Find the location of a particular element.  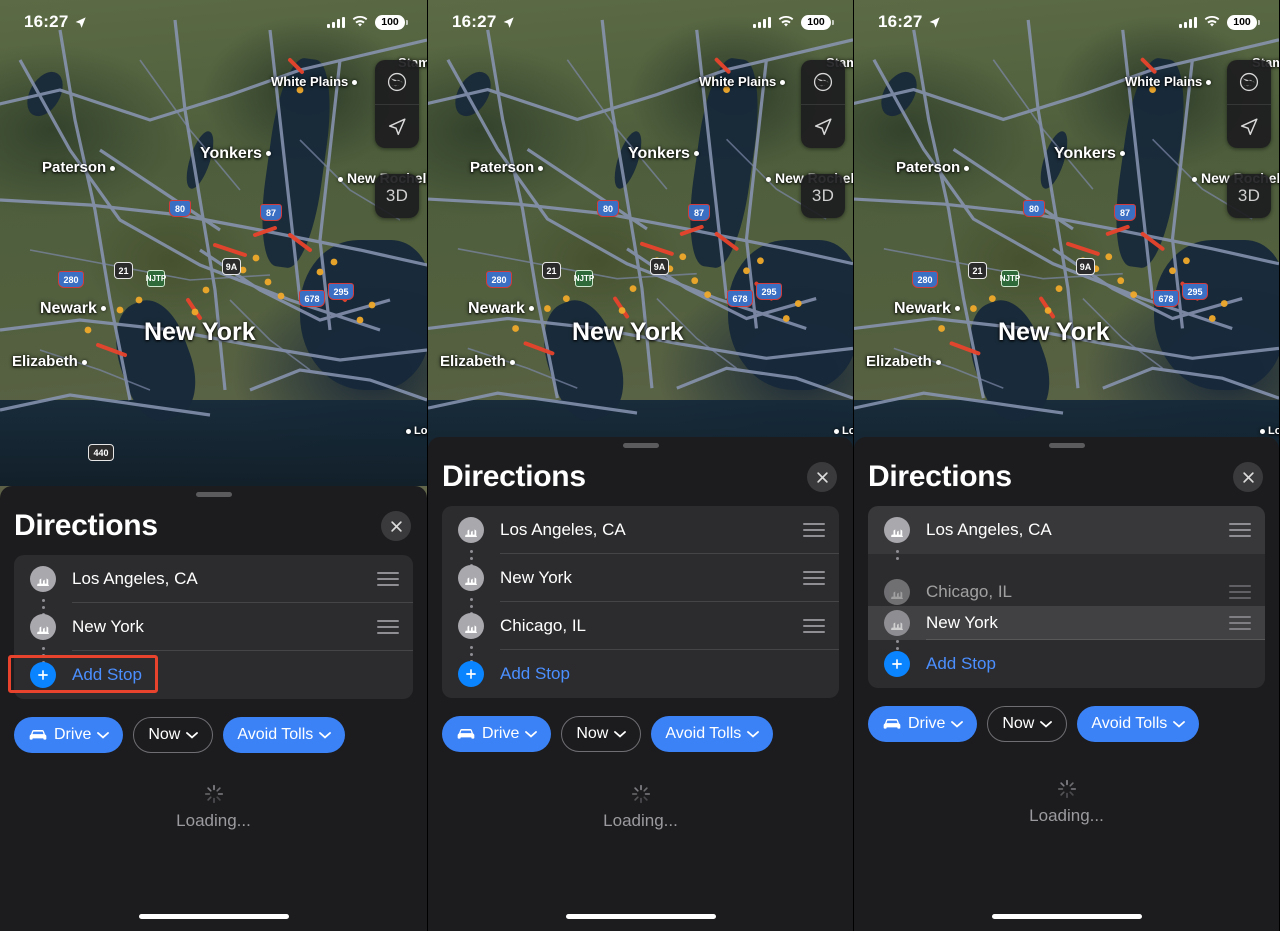

highway-shield: NJTP is located at coordinates (156, 278).